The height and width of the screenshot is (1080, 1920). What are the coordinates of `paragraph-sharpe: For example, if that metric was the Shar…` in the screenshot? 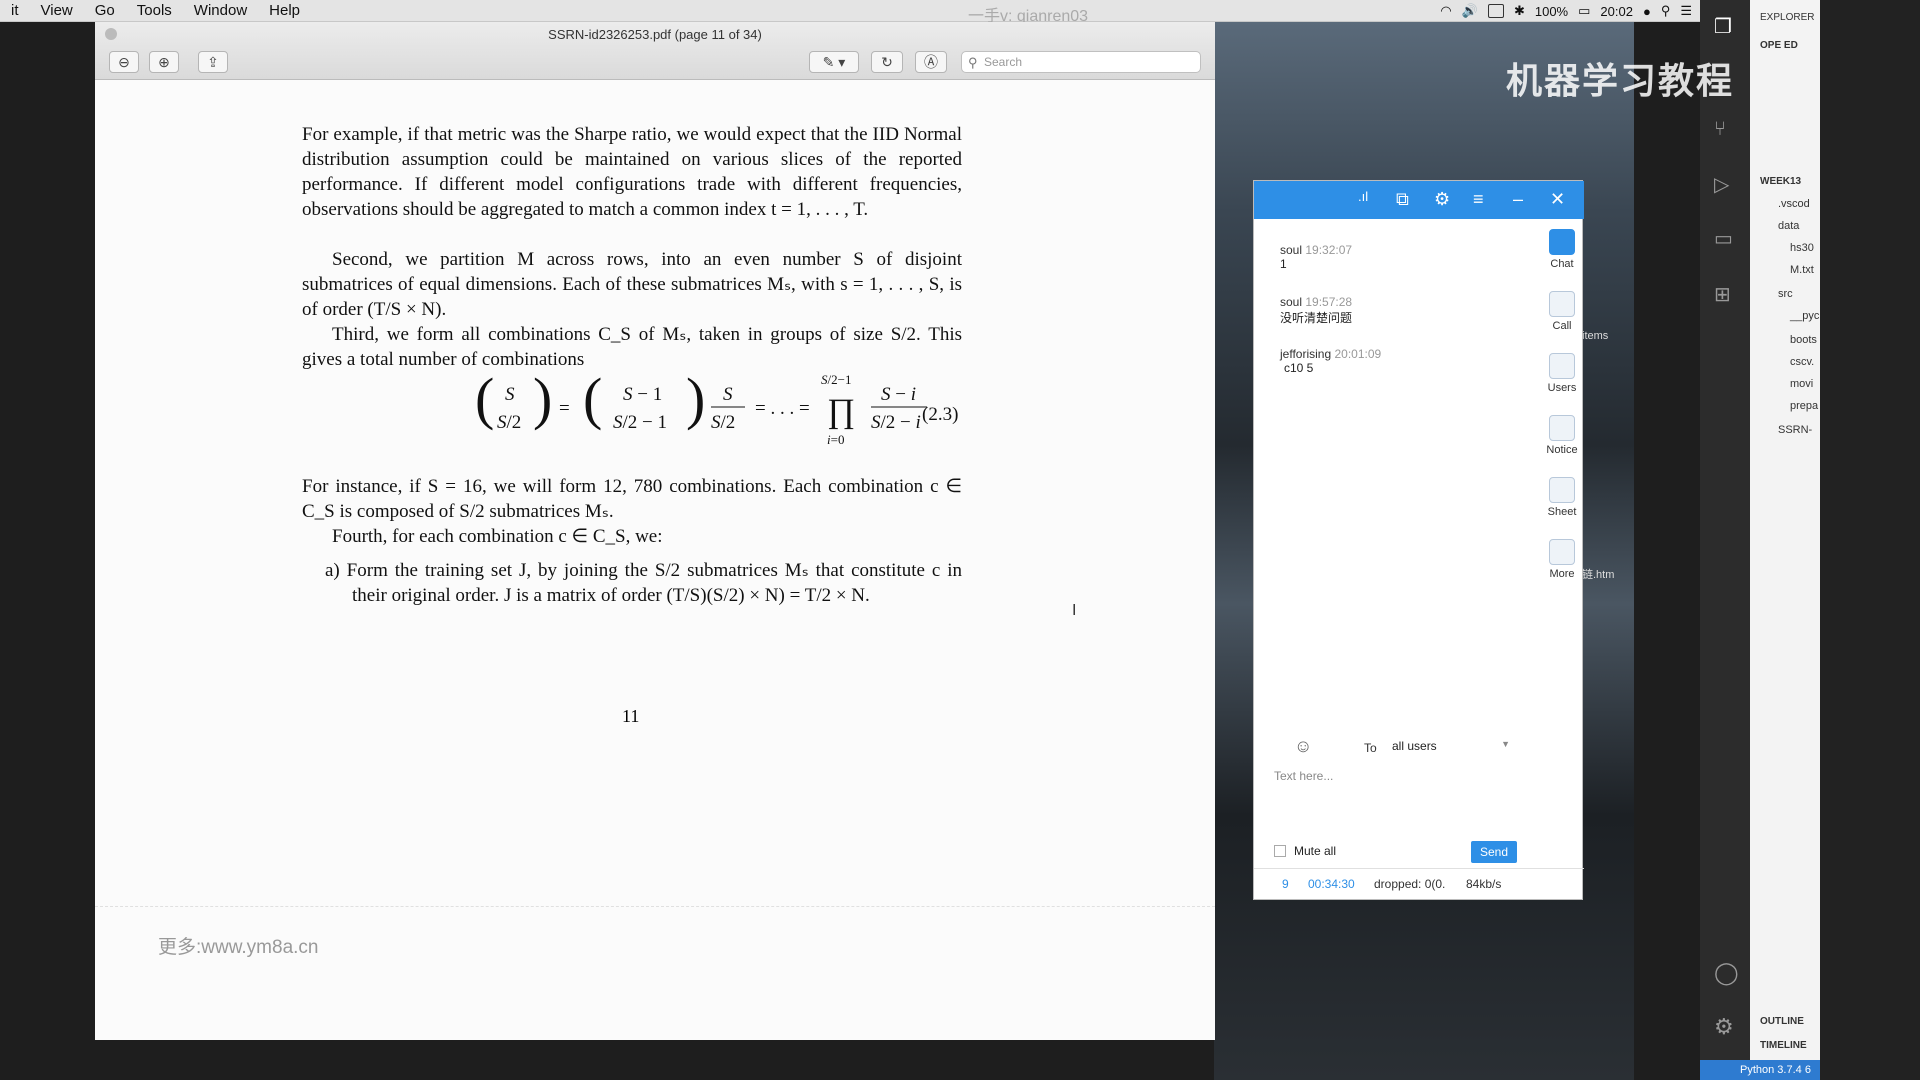 It's located at (632, 172).